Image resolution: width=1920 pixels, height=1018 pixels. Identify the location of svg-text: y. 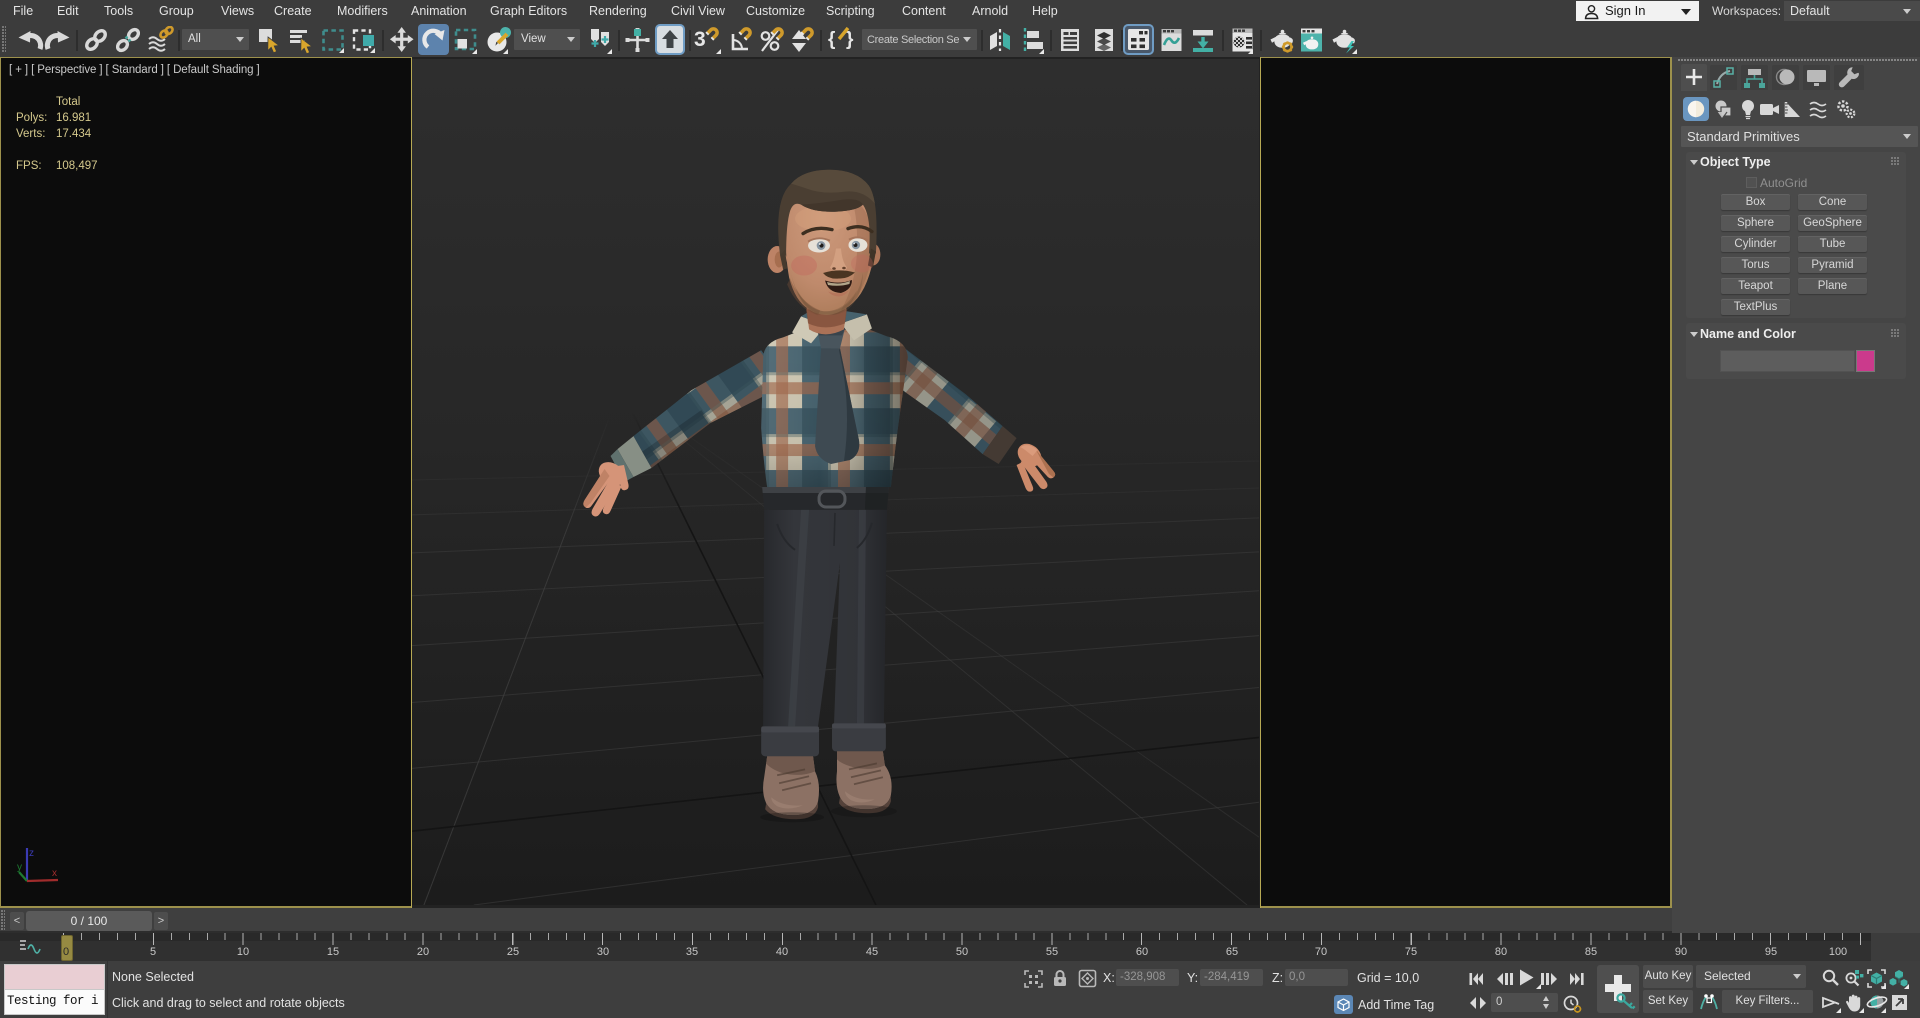
(19, 867).